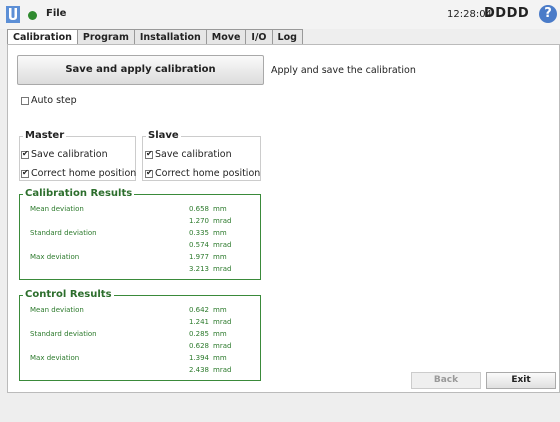 The width and height of the screenshot is (560, 422). I want to click on tab-log: Log, so click(287, 37).